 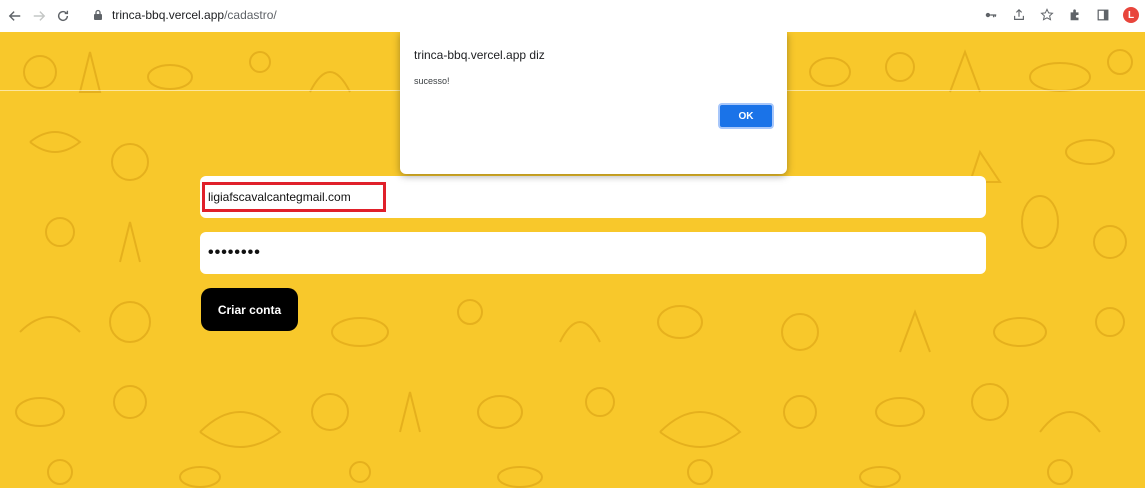 What do you see at coordinates (63, 16) in the screenshot?
I see `reload-icon` at bounding box center [63, 16].